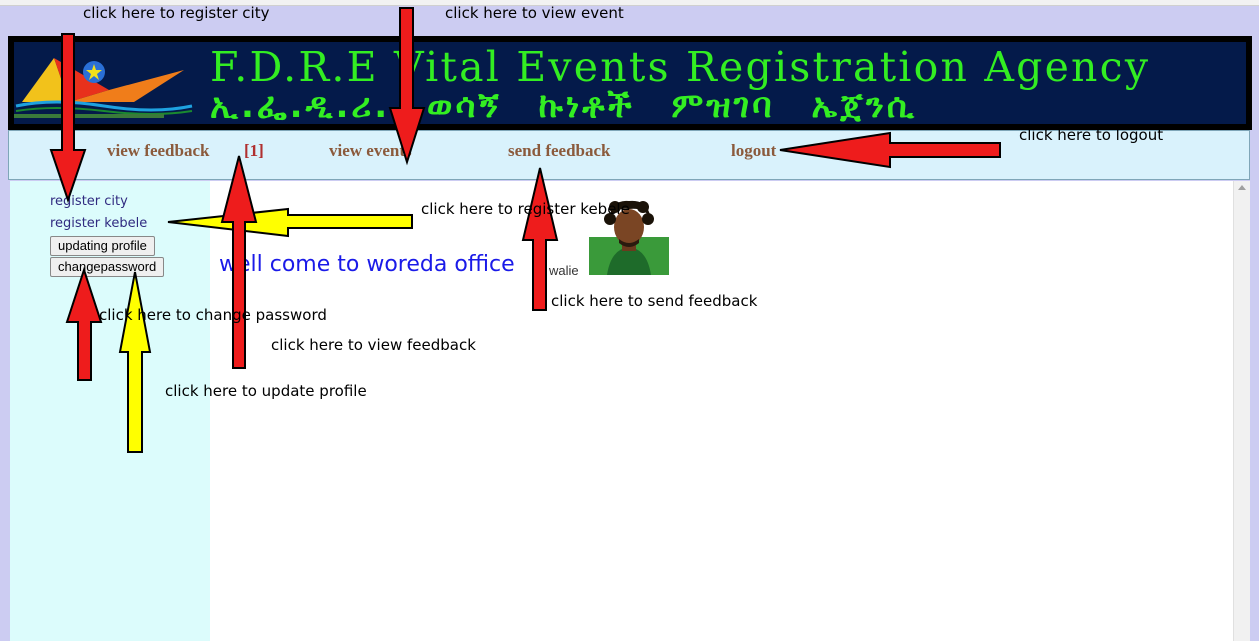  I want to click on welcome-heading: well come to woreda office, so click(367, 264).